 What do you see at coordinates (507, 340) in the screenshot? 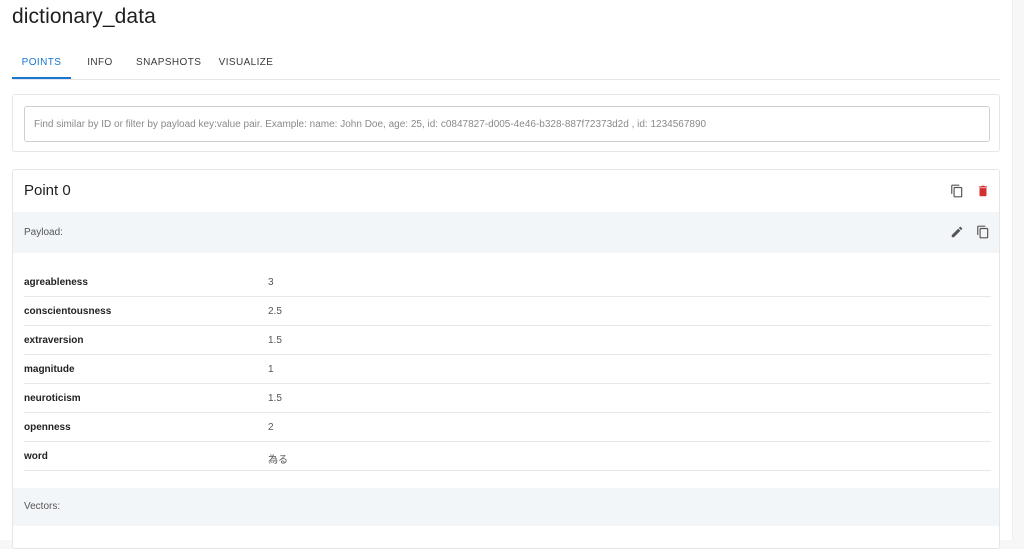
I see `payload-row: extraversion 1.5` at bounding box center [507, 340].